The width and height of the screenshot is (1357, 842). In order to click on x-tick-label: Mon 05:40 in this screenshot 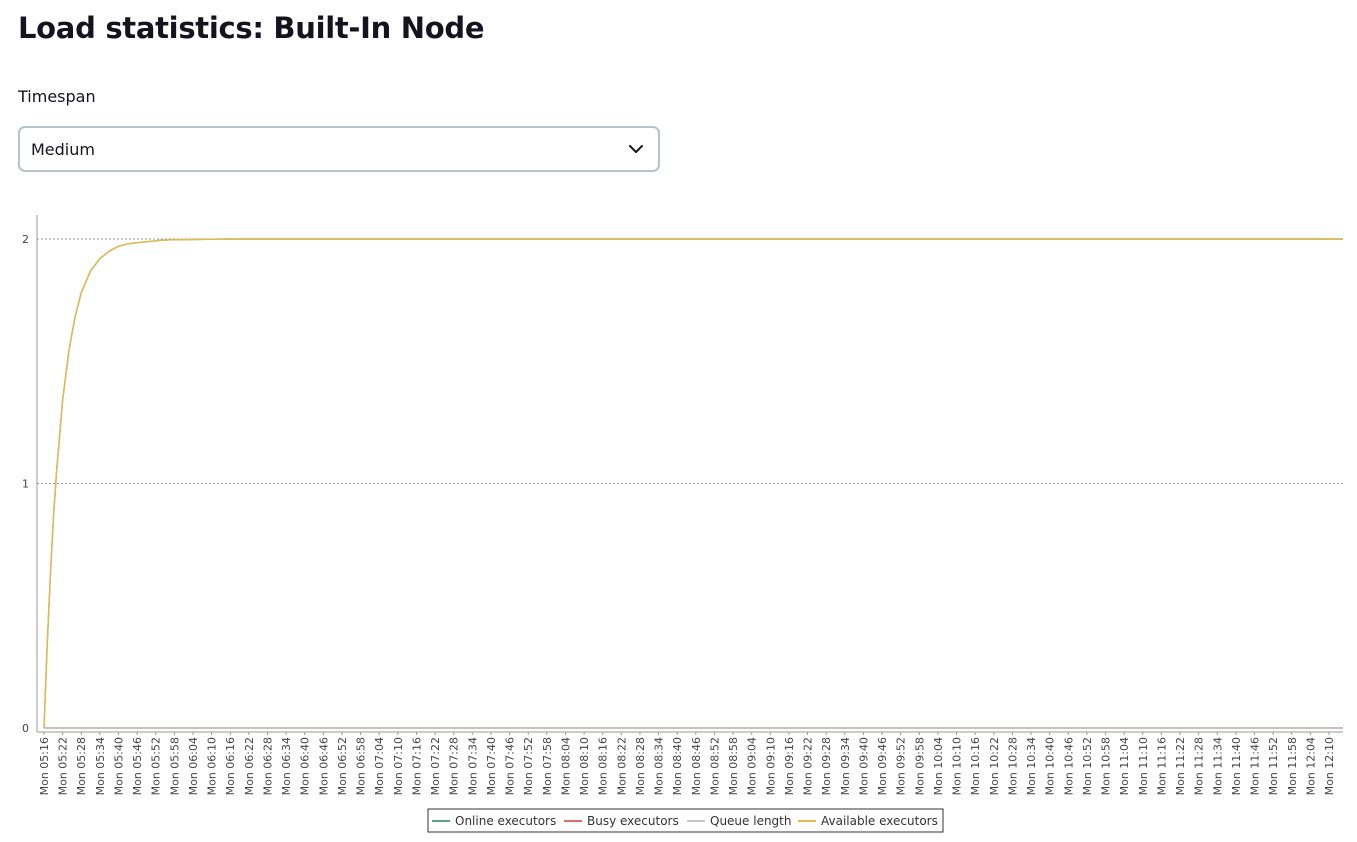, I will do `click(118, 766)`.